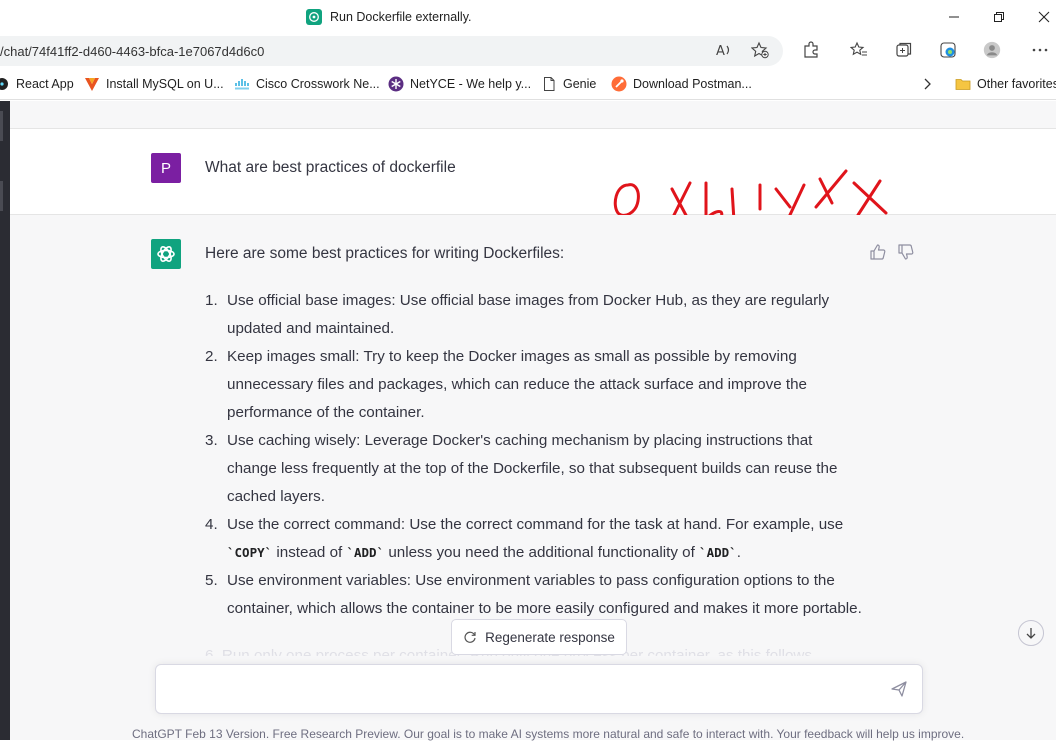  What do you see at coordinates (999, 17) in the screenshot?
I see `restore-icon` at bounding box center [999, 17].